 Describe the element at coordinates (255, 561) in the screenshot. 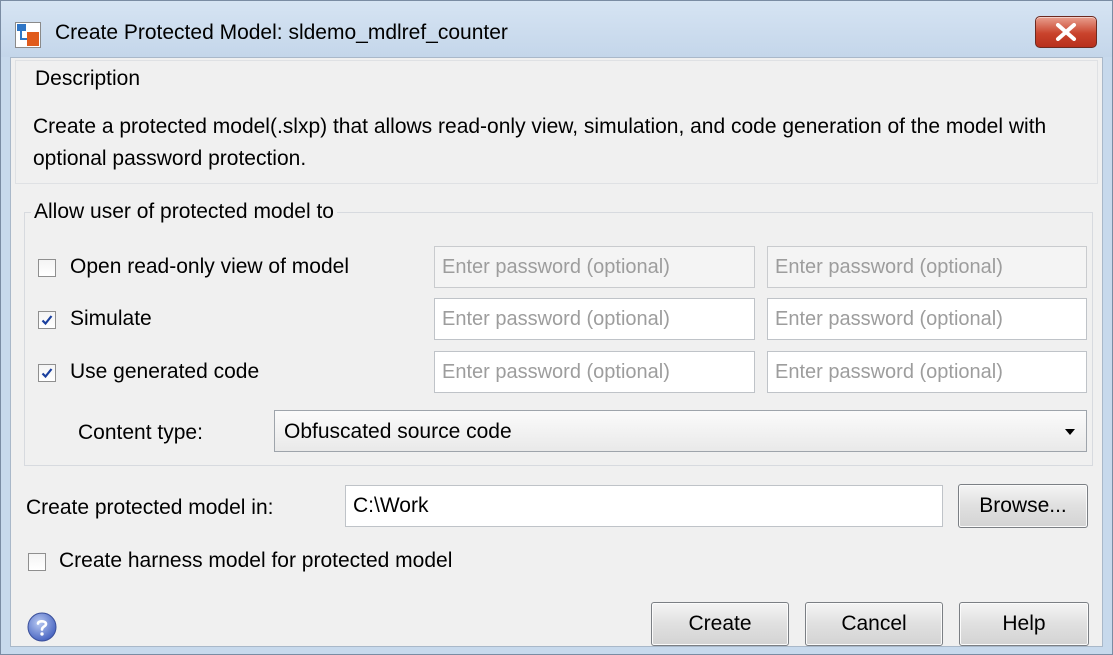

I see `harness-label: Create harness model for protected model` at that location.